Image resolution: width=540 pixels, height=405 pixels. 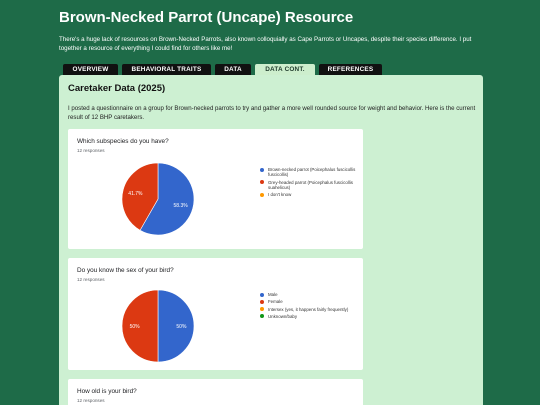 I want to click on tab-data-cont: DATA CONT., so click(x=285, y=69).